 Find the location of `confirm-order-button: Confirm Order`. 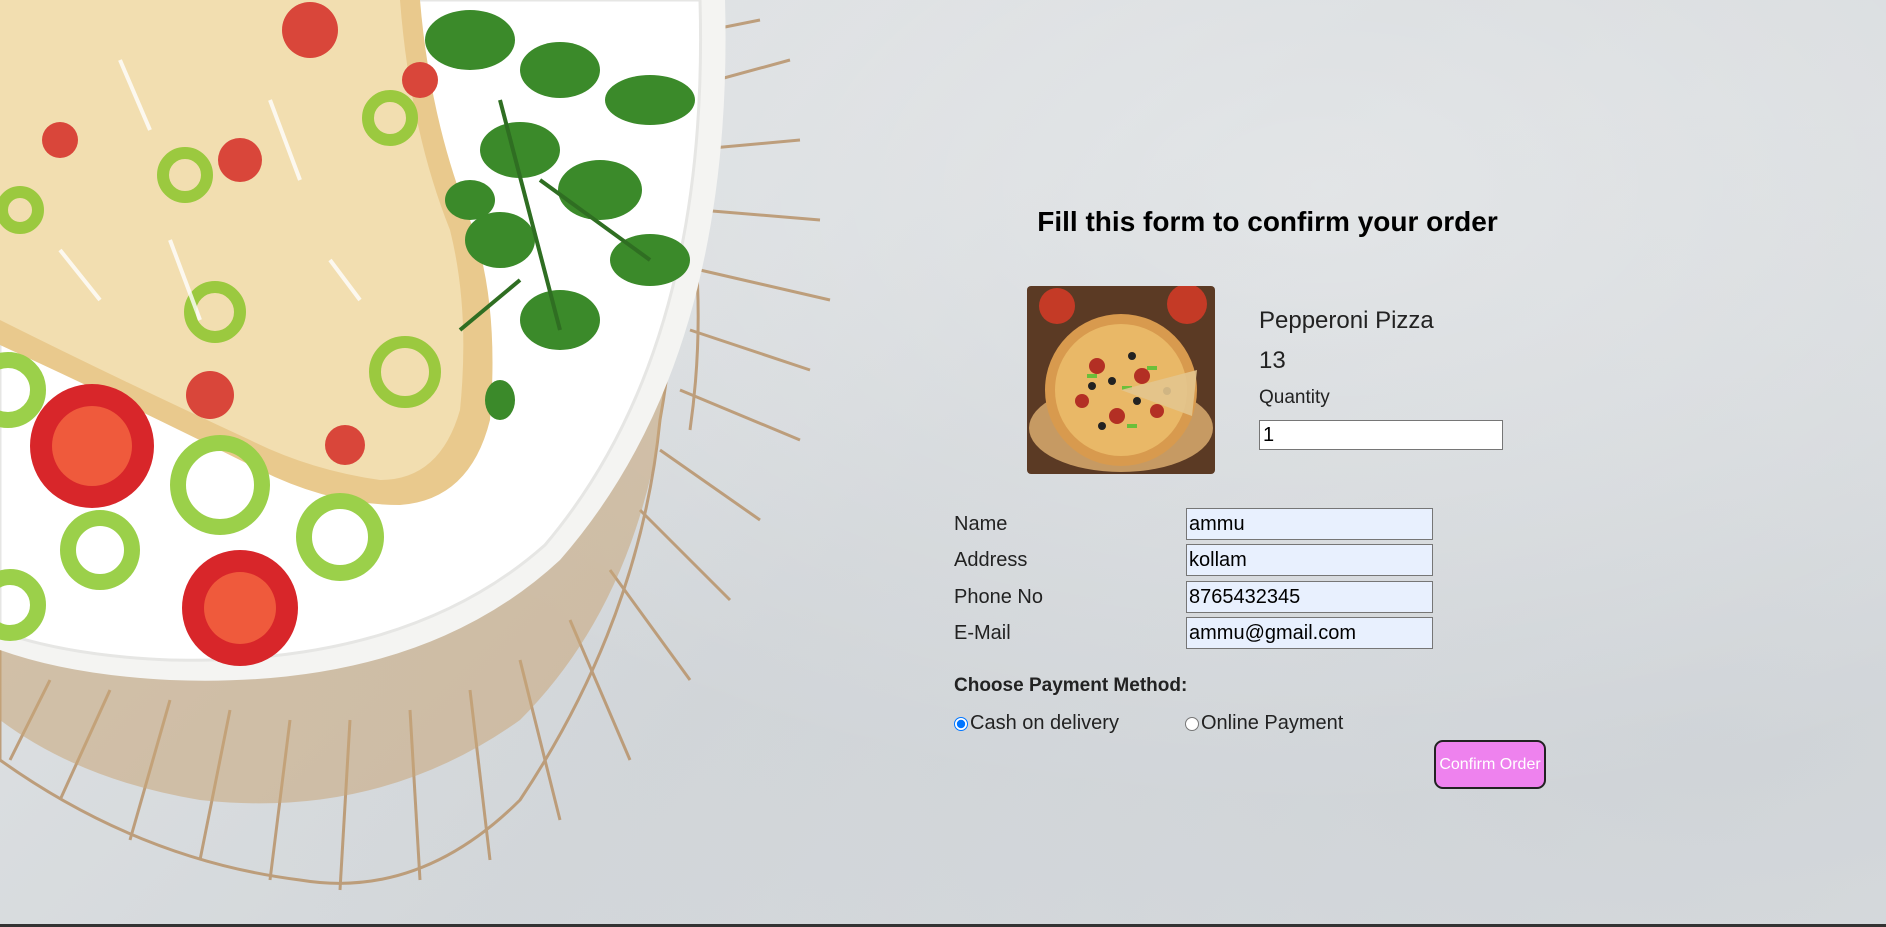

confirm-order-button: Confirm Order is located at coordinates (1490, 764).